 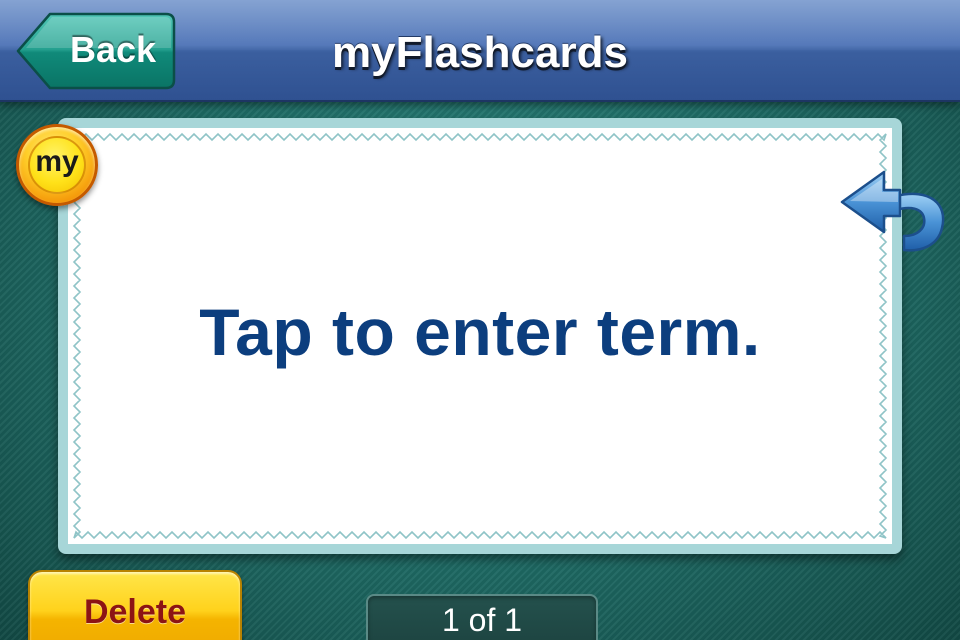 What do you see at coordinates (482, 620) in the screenshot?
I see `page-indicator-text: 1 of 1` at bounding box center [482, 620].